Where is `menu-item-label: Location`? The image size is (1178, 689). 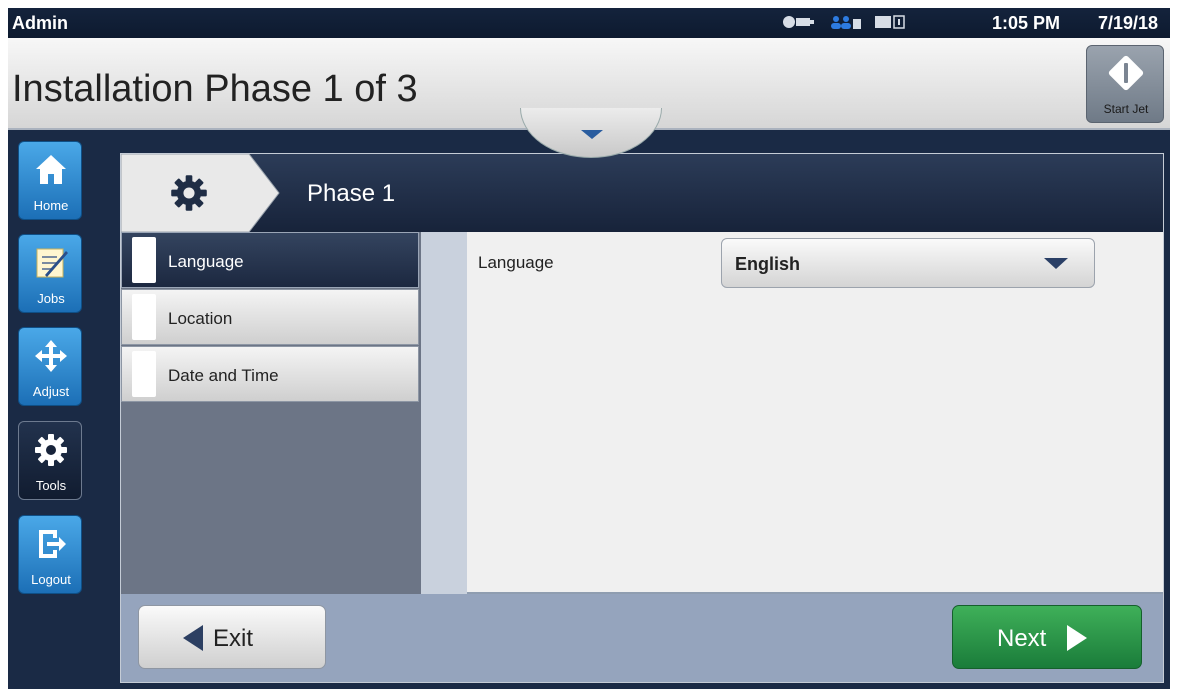
menu-item-label: Location is located at coordinates (200, 318).